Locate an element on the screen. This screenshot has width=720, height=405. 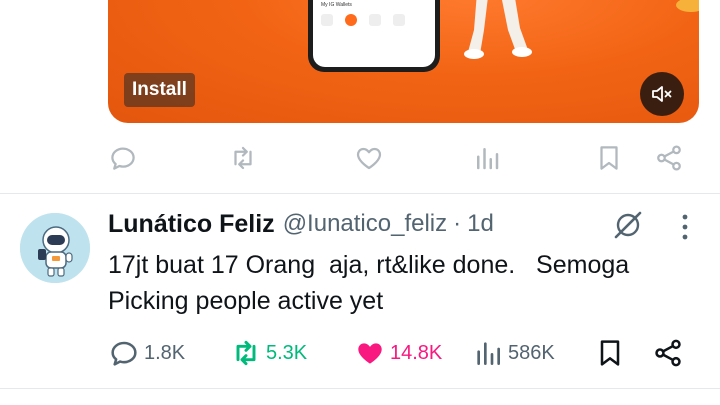
like-button is located at coordinates (369, 158).